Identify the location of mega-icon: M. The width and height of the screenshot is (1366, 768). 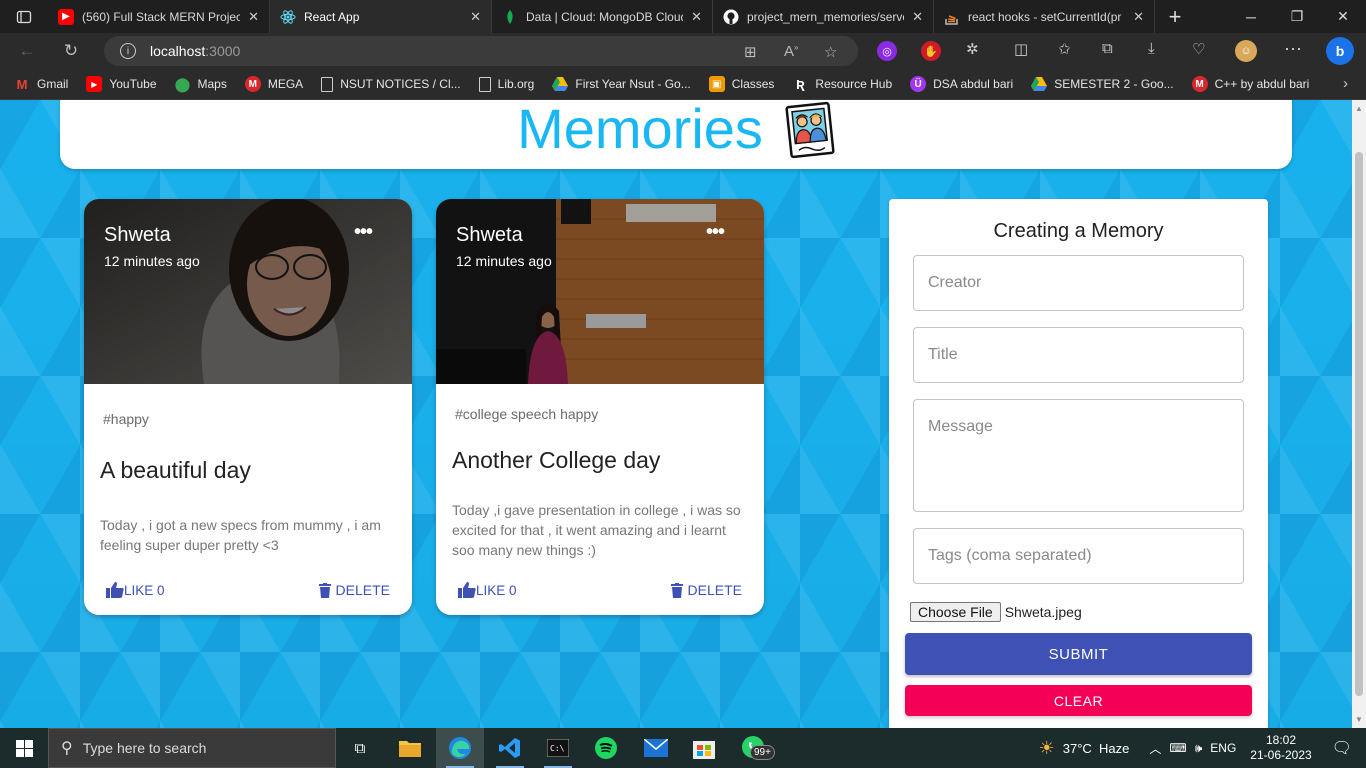
(252, 84).